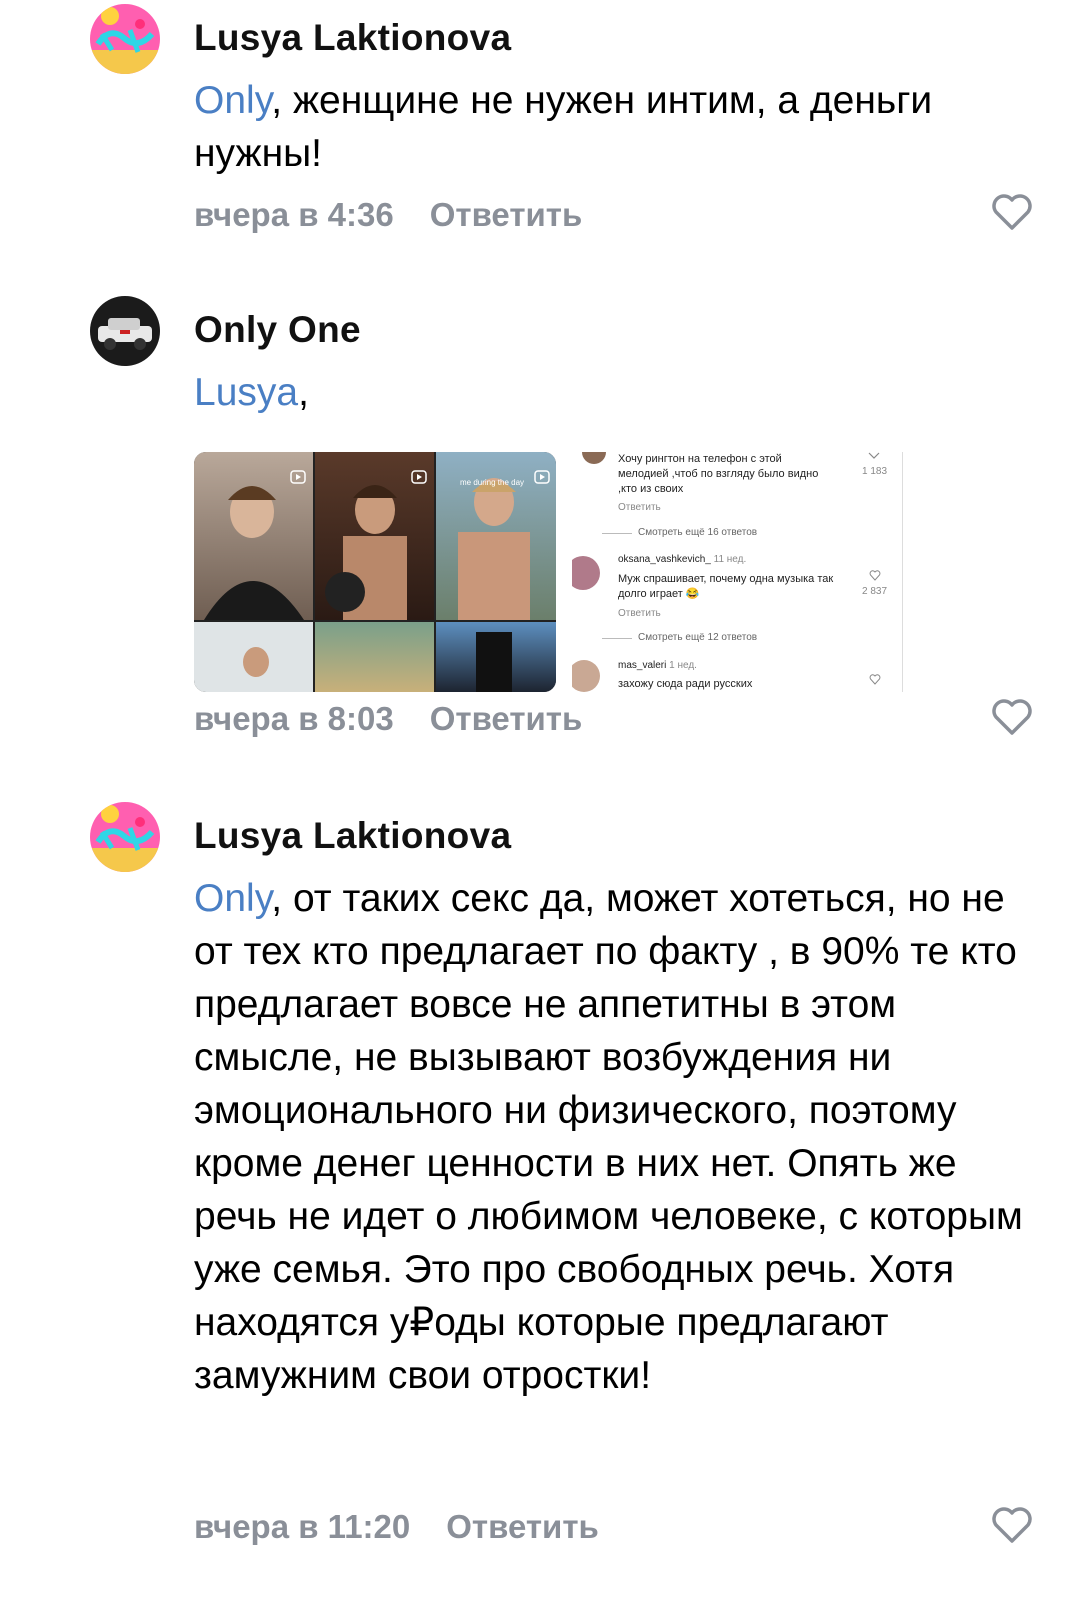 The height and width of the screenshot is (1610, 1080). Describe the element at coordinates (642, 665) in the screenshot. I see `username: mas_valeri` at that location.